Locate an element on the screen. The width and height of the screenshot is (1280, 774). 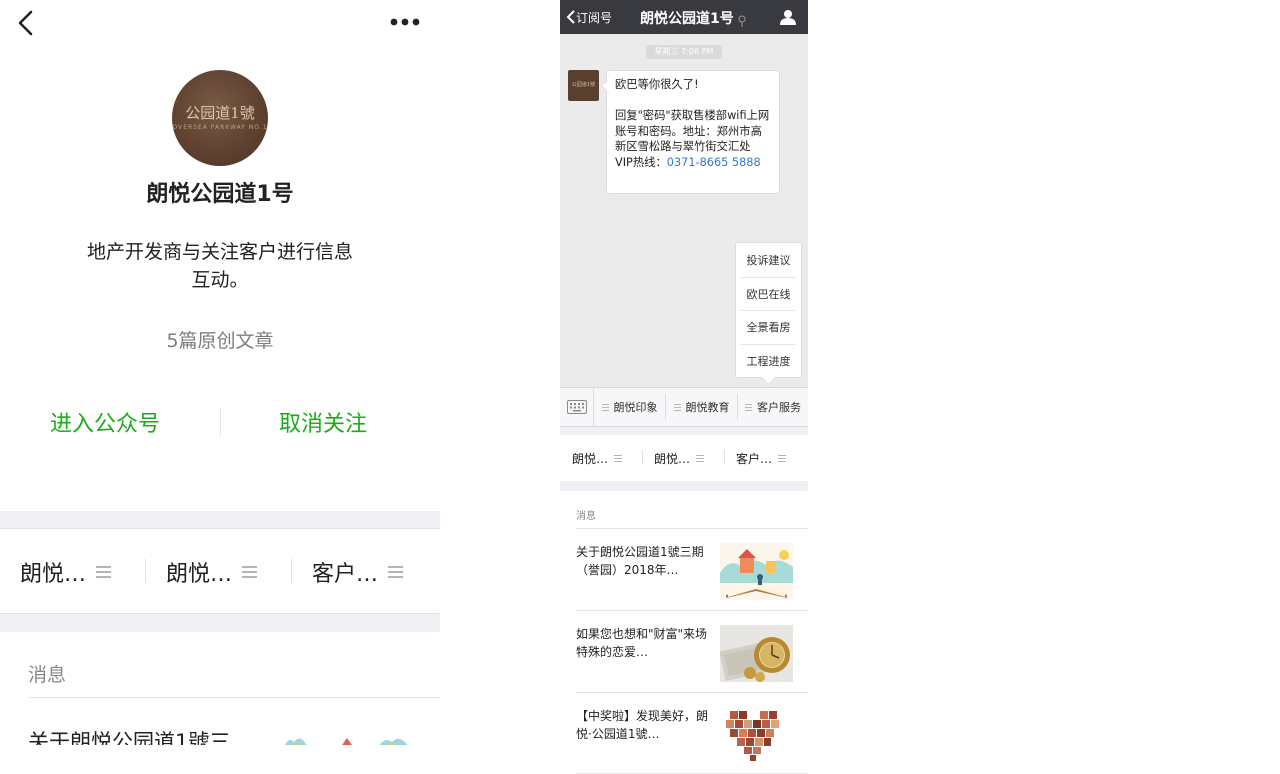
profile-icon is located at coordinates (788, 17).